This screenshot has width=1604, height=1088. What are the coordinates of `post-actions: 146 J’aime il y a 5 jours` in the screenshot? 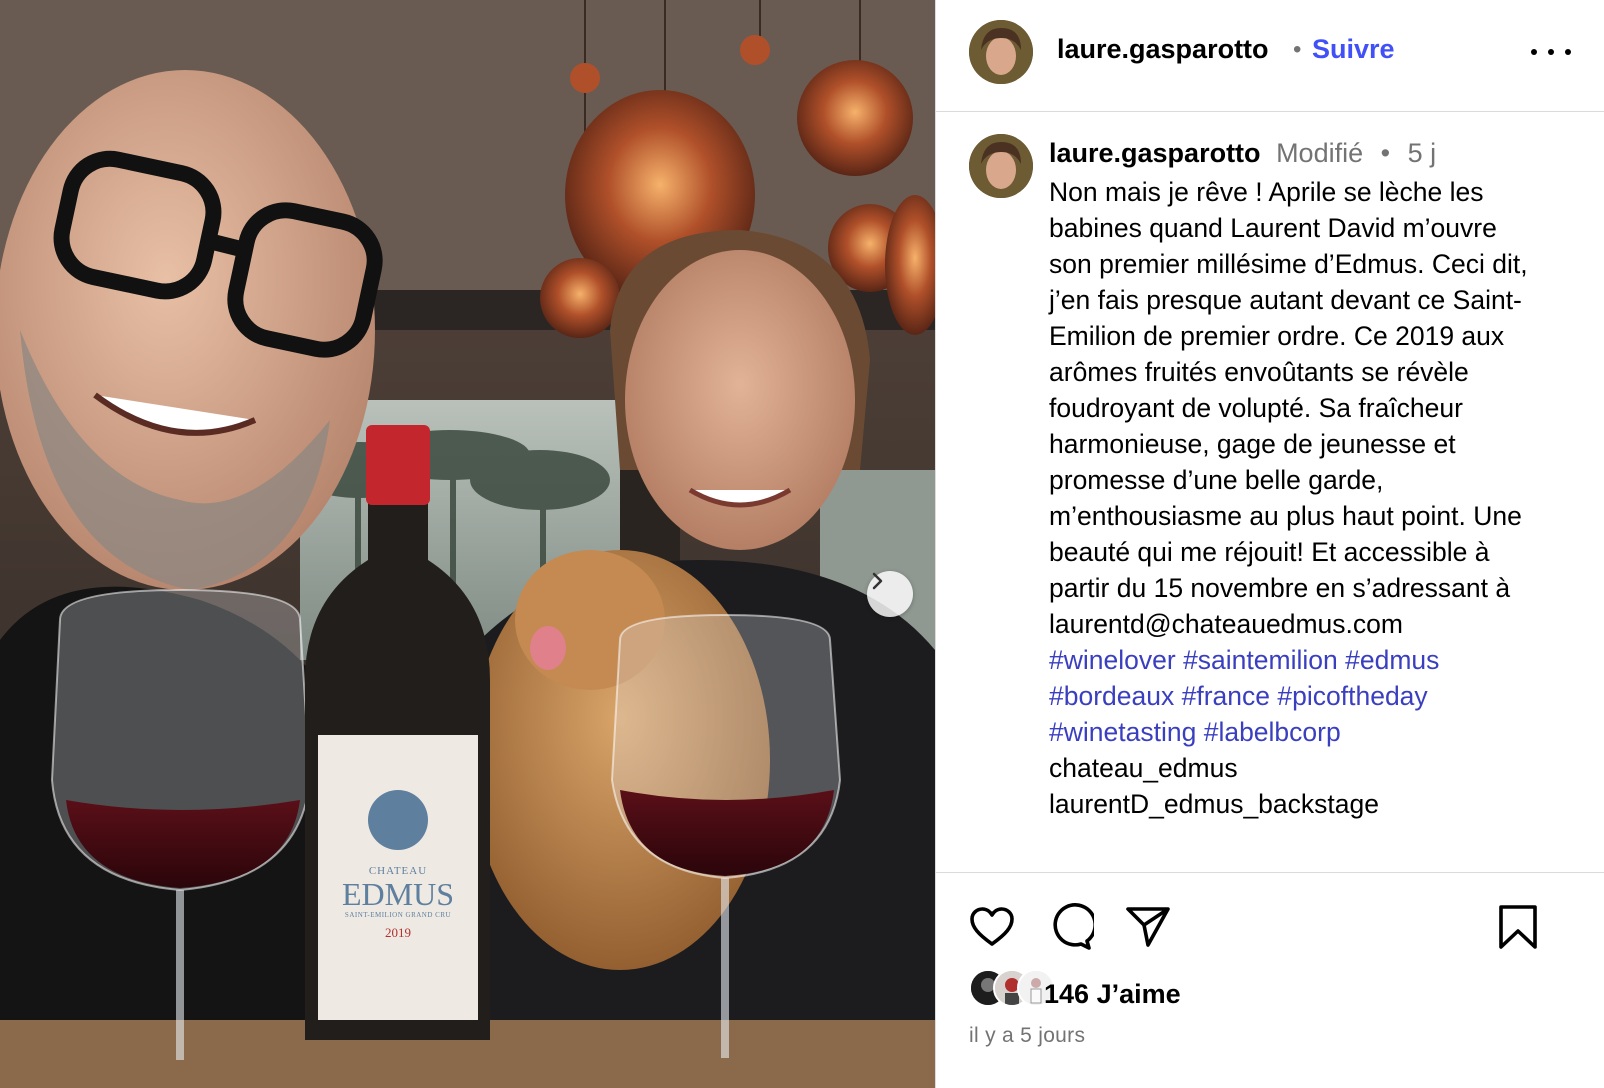 It's located at (1270, 980).